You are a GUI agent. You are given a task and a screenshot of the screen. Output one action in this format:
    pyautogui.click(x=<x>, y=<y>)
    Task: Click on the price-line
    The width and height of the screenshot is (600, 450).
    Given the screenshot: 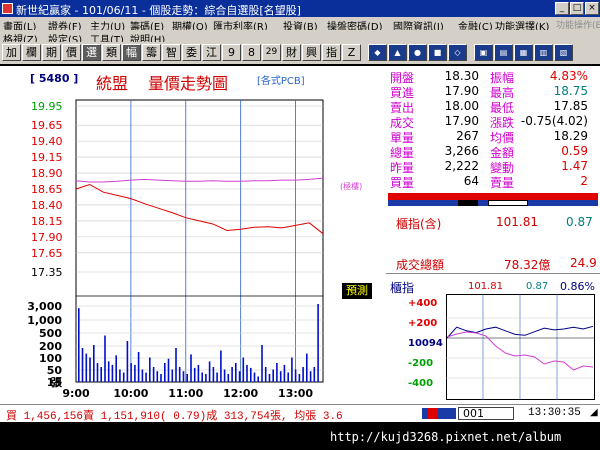 What is the action you would take?
    pyautogui.click(x=199, y=209)
    